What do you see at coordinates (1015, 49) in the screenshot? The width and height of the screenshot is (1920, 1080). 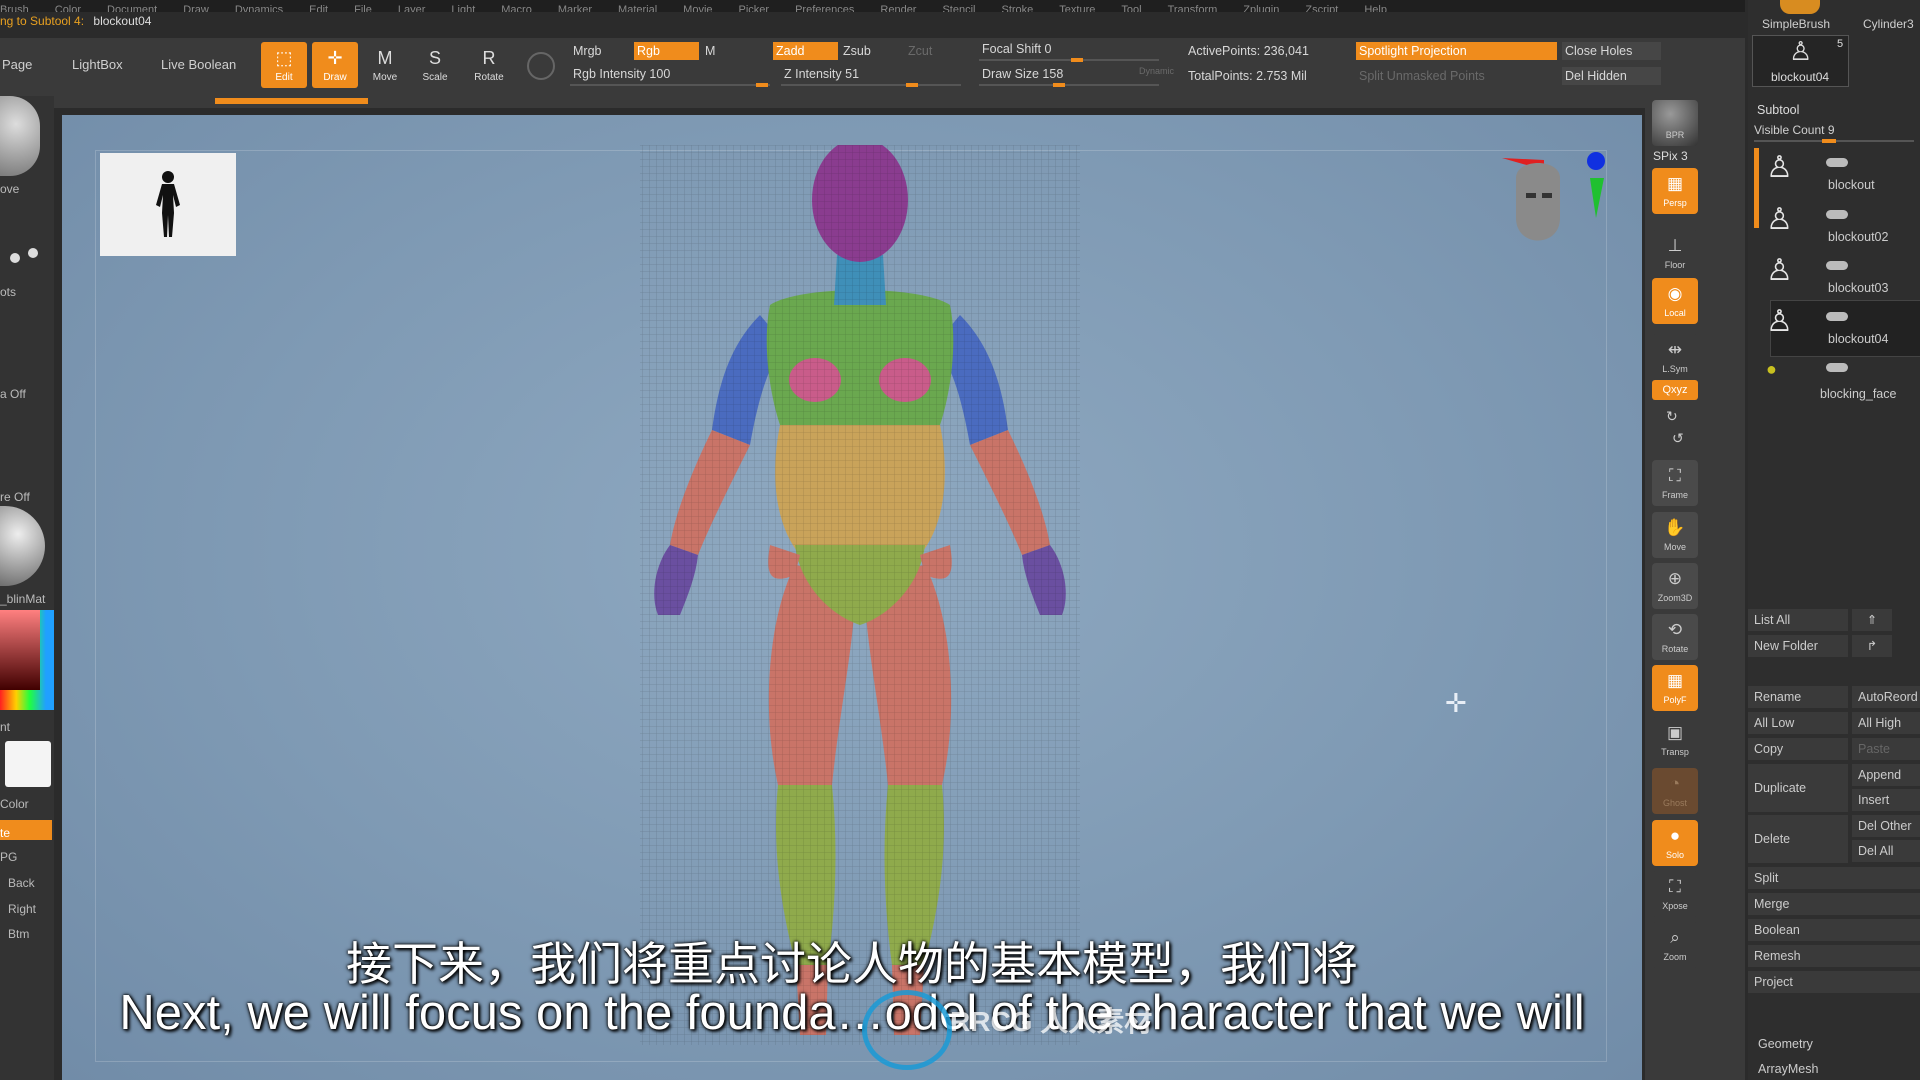 I see `focal-shift-slider: Focal Shift 0` at bounding box center [1015, 49].